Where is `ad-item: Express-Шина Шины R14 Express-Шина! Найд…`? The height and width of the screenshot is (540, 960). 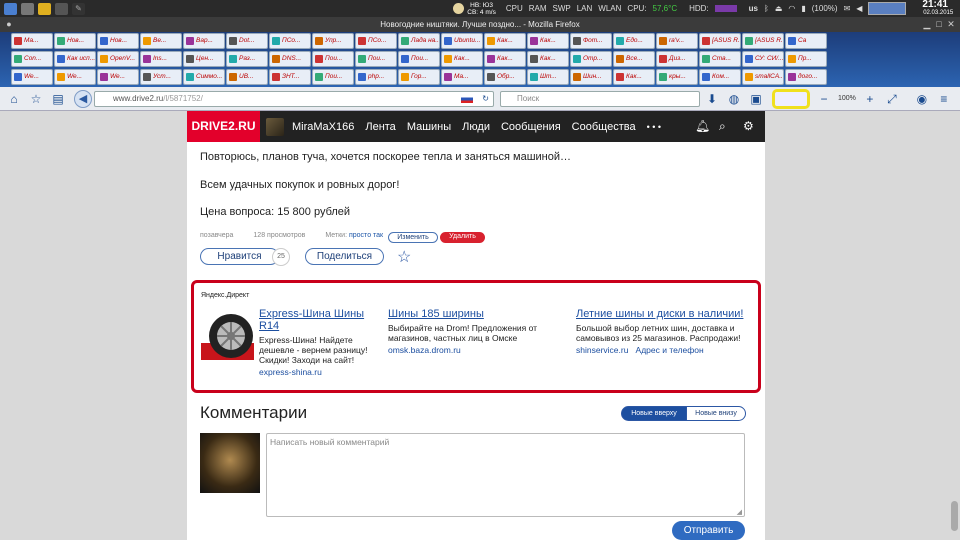 ad-item: Express-Шина Шины R14 Express-Шина! Найд… is located at coordinates (318, 342).